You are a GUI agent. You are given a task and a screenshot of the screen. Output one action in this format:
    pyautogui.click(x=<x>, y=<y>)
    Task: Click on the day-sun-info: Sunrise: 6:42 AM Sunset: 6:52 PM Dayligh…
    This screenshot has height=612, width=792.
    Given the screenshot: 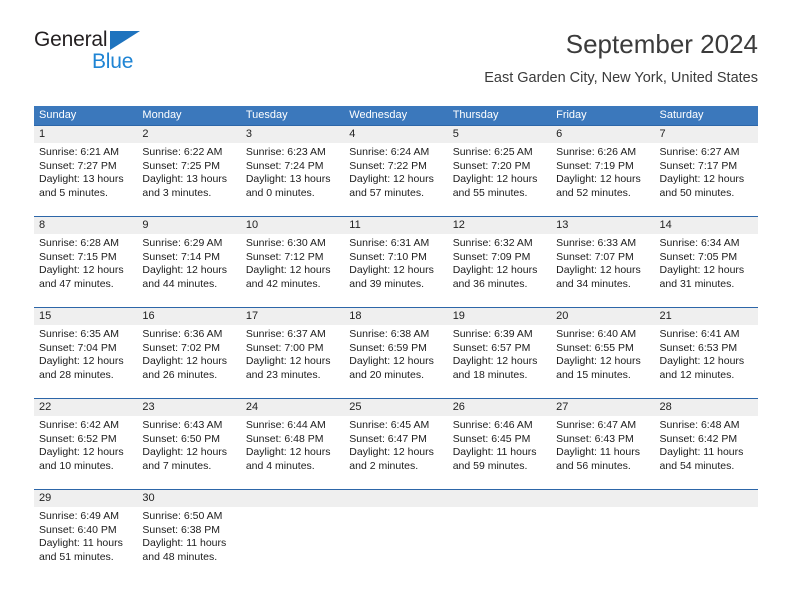 What is the action you would take?
    pyautogui.click(x=81, y=445)
    